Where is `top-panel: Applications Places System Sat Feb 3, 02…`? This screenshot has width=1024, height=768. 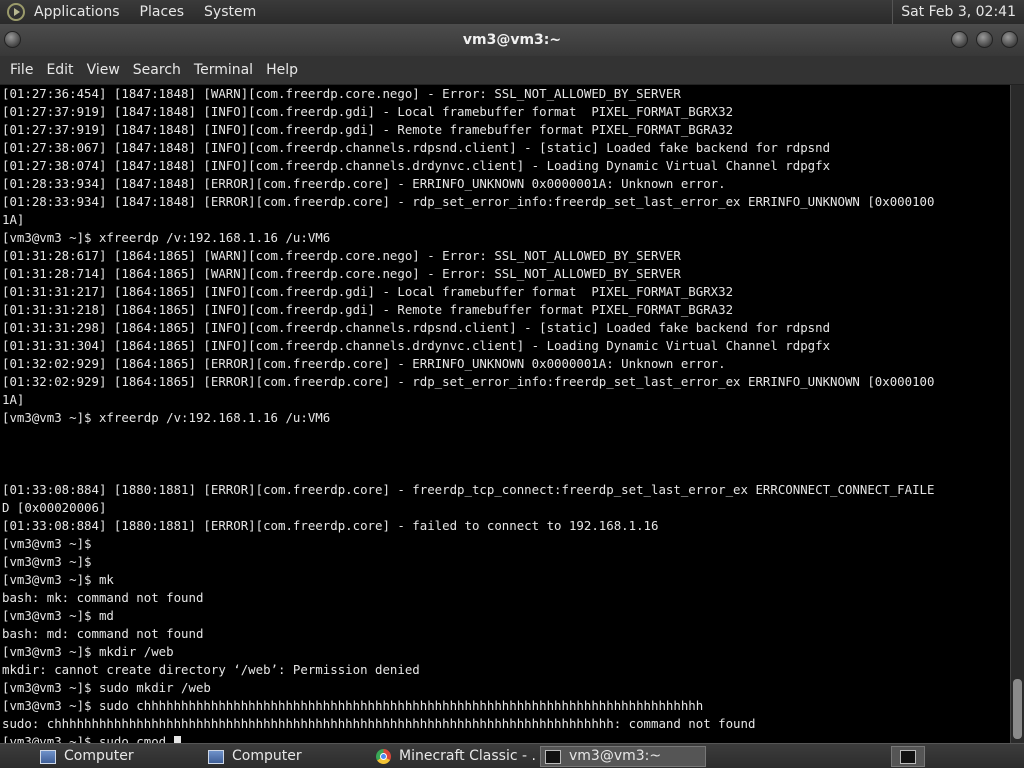
top-panel: Applications Places System Sat Feb 3, 02… is located at coordinates (512, 12).